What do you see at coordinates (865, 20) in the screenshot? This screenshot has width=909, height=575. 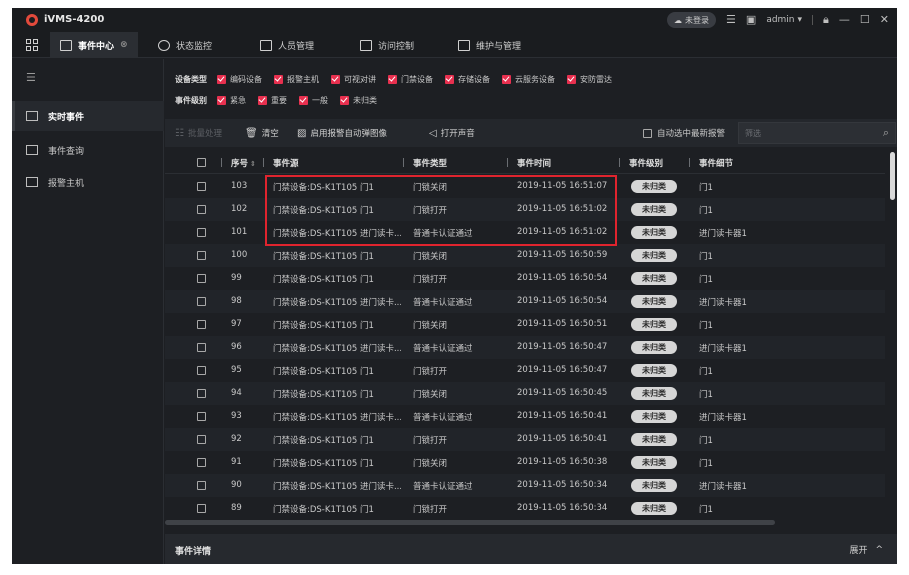 I see `maximize-icon: ☐` at bounding box center [865, 20].